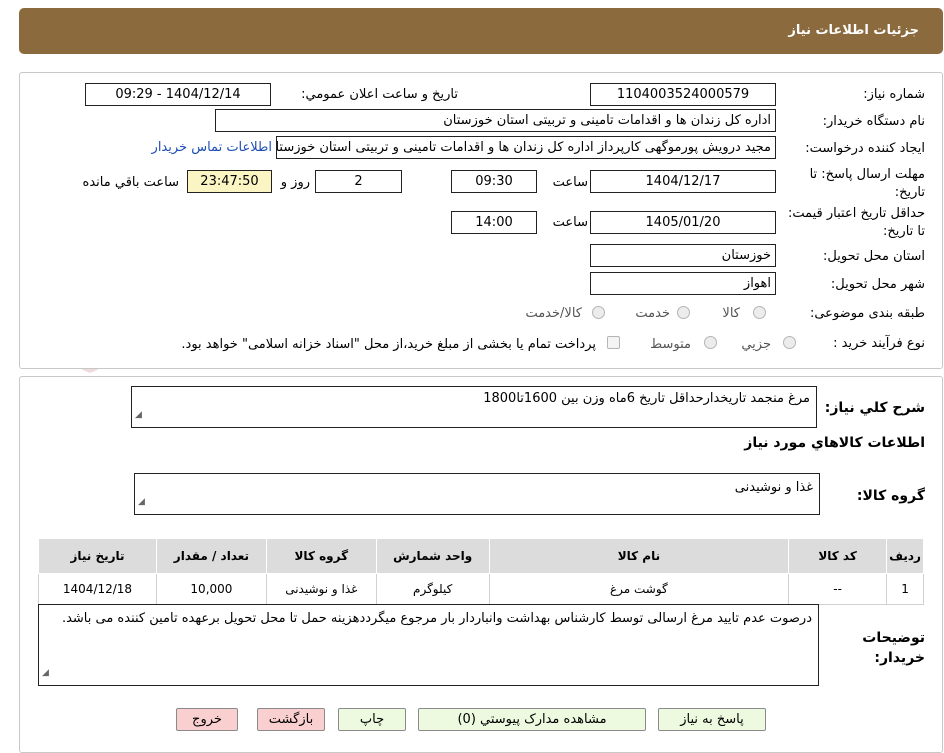 This screenshot has width=944, height=753. I want to click on category-label: طبقه بندی موضوعی:, so click(867, 313).